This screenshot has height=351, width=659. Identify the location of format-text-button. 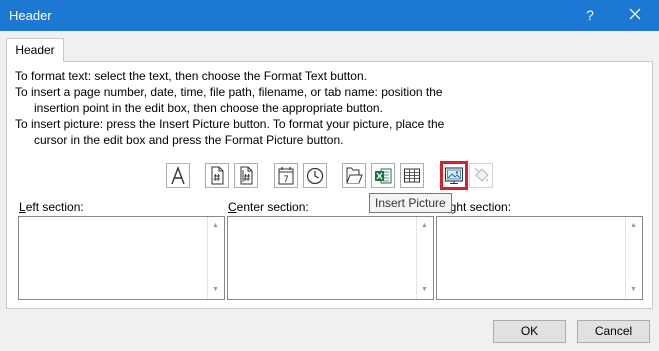
(178, 175).